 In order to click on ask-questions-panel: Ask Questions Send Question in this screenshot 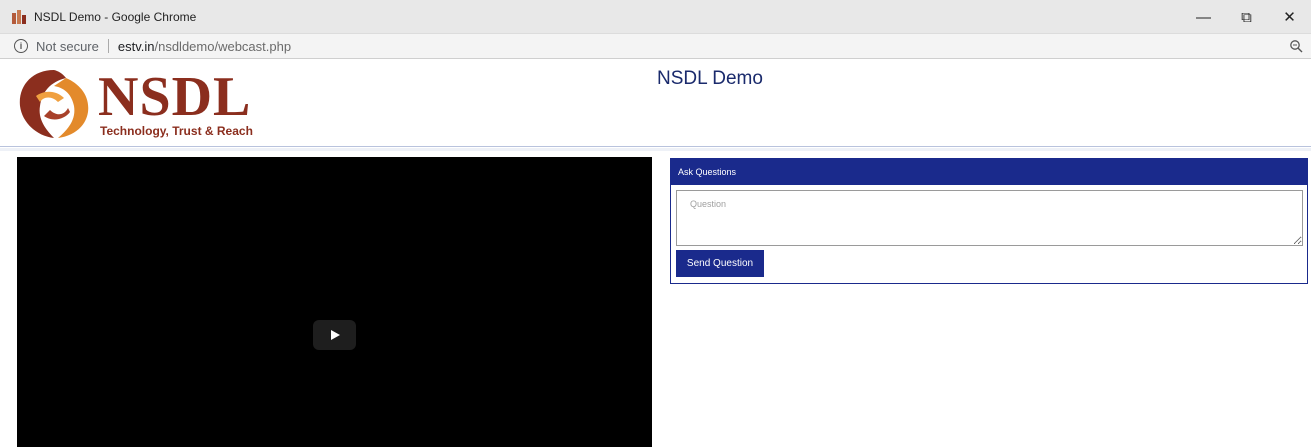, I will do `click(989, 221)`.